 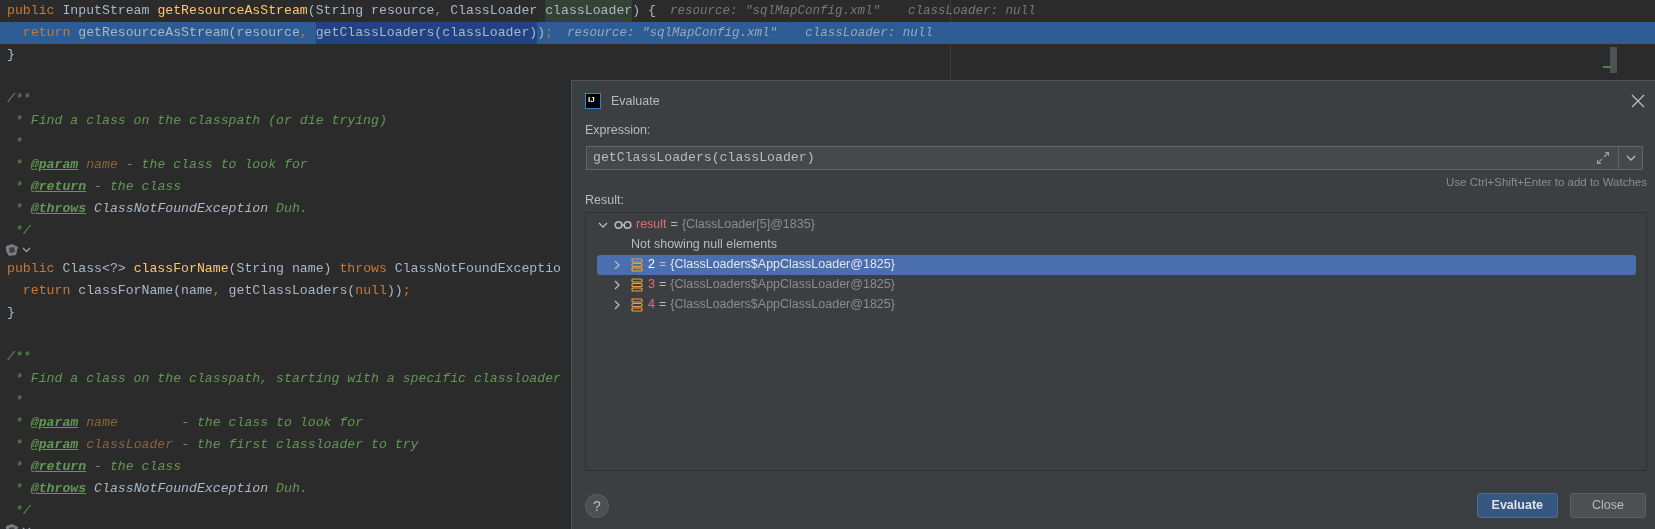 What do you see at coordinates (1116, 284) in the screenshot?
I see `tree-row: 3 = {ClassLoaders$AppClassLoader@1825}` at bounding box center [1116, 284].